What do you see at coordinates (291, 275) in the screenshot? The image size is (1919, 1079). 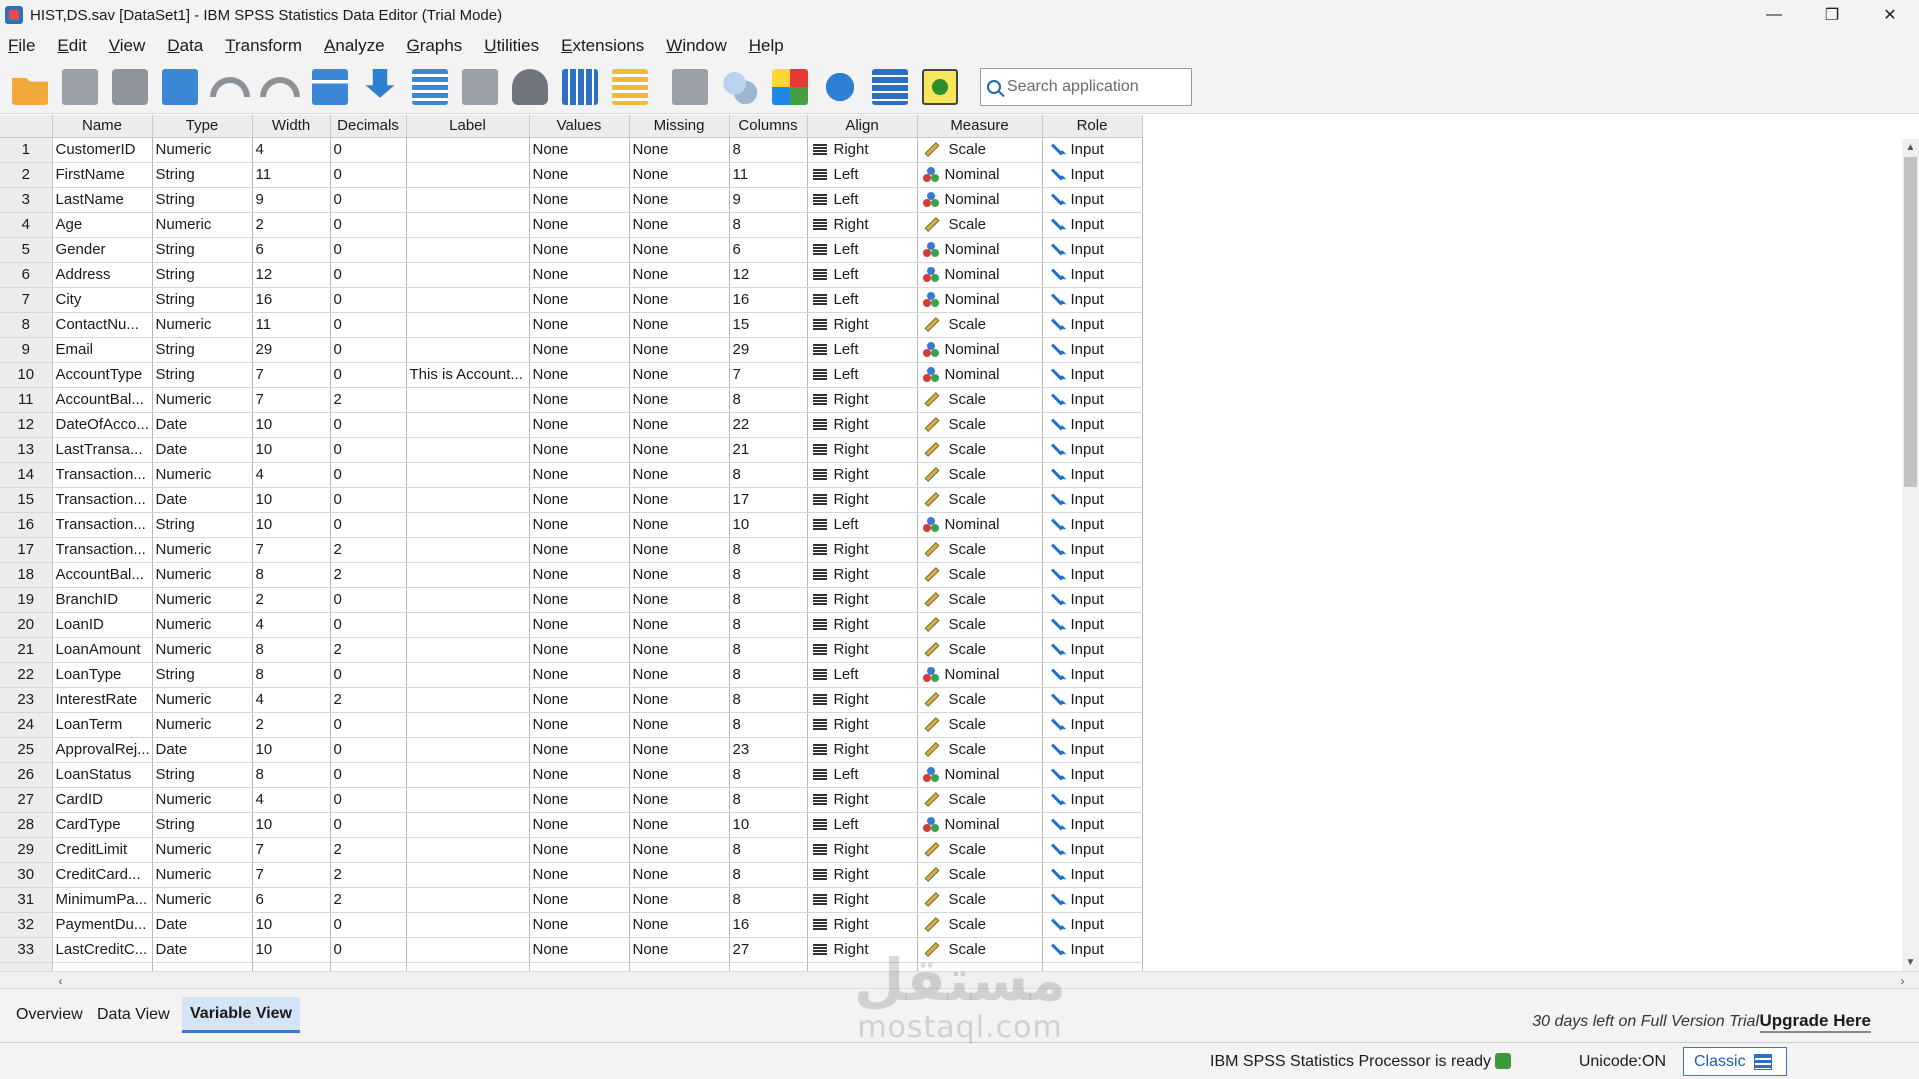 I see `cell-width: 12` at bounding box center [291, 275].